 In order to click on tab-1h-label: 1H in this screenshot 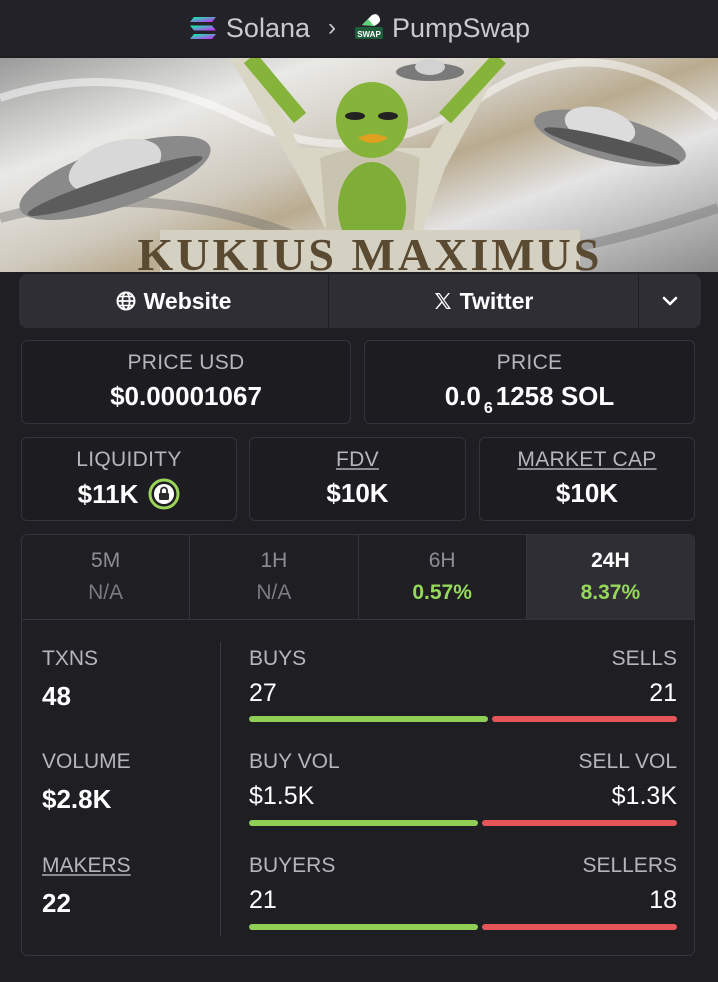, I will do `click(274, 560)`.